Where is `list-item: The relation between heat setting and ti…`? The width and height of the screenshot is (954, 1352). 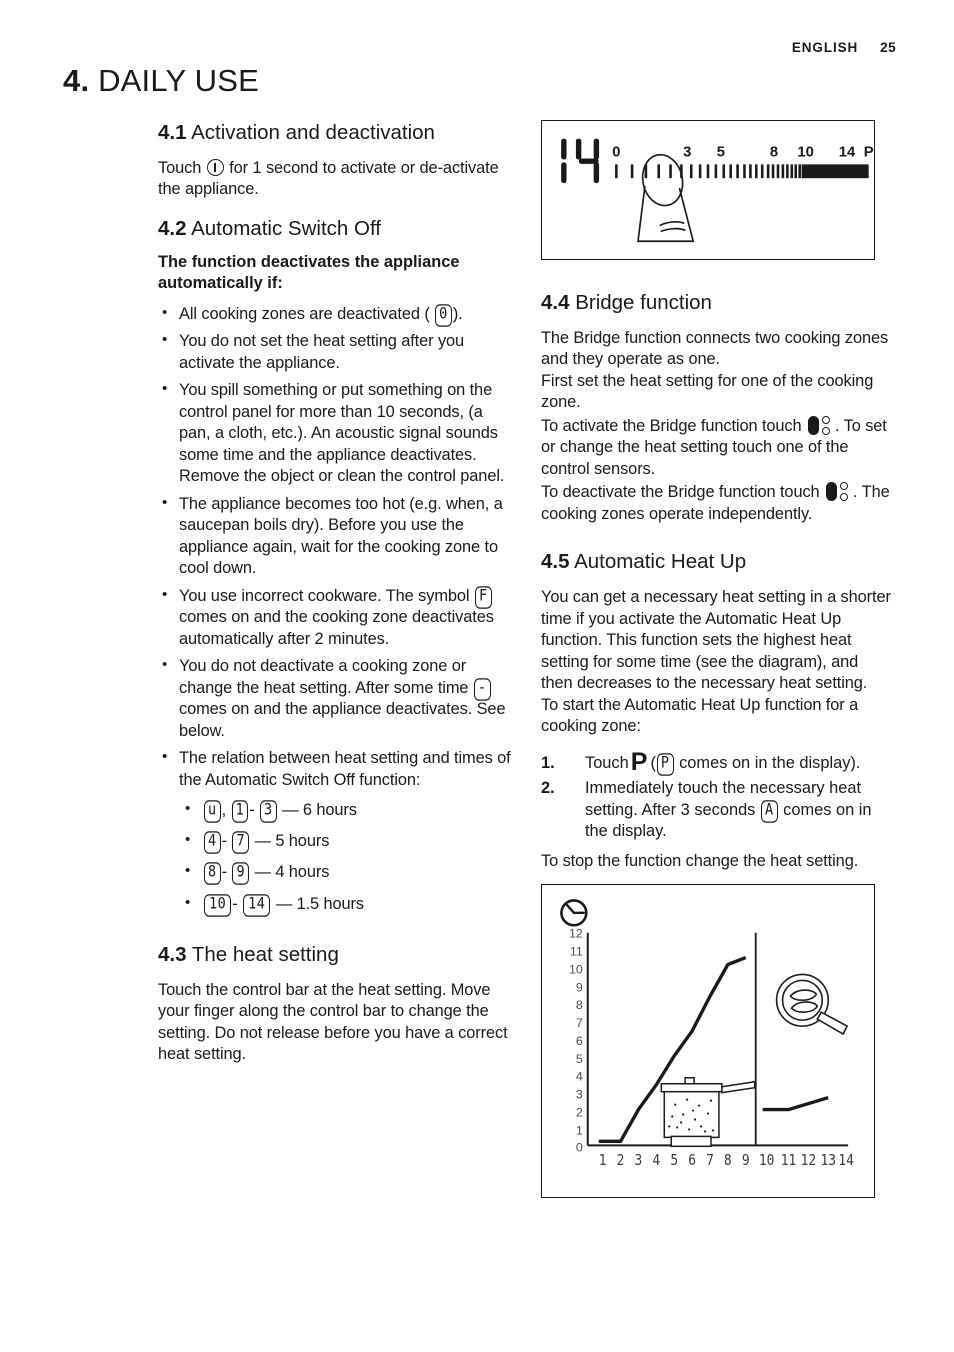
list-item: The relation between heat setting and ti… is located at coordinates (336, 833).